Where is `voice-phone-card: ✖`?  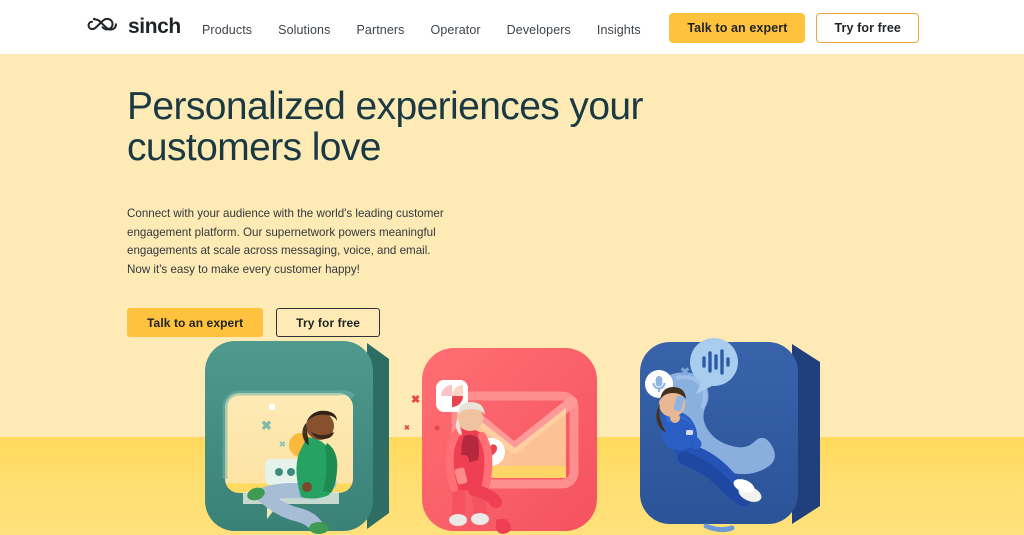 voice-phone-card: ✖ is located at coordinates (730, 432).